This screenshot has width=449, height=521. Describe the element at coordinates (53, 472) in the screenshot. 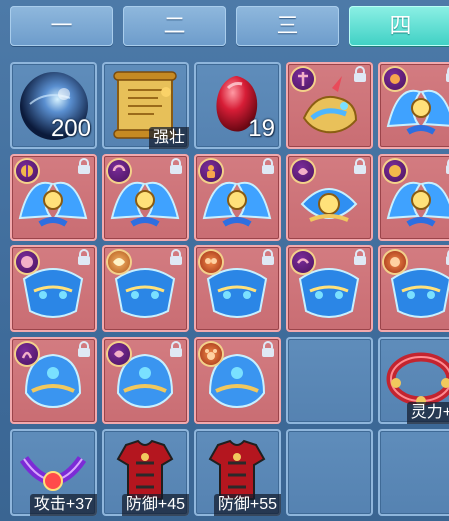

I see `slot-purple-necklace: 攻击+37` at that location.